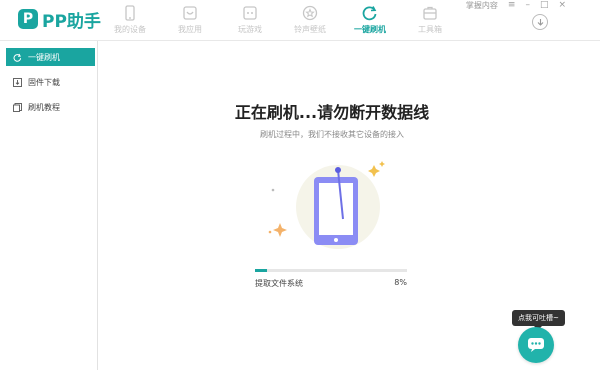 The height and width of the screenshot is (370, 600). What do you see at coordinates (544, 5) in the screenshot?
I see `maximize-button: □` at bounding box center [544, 5].